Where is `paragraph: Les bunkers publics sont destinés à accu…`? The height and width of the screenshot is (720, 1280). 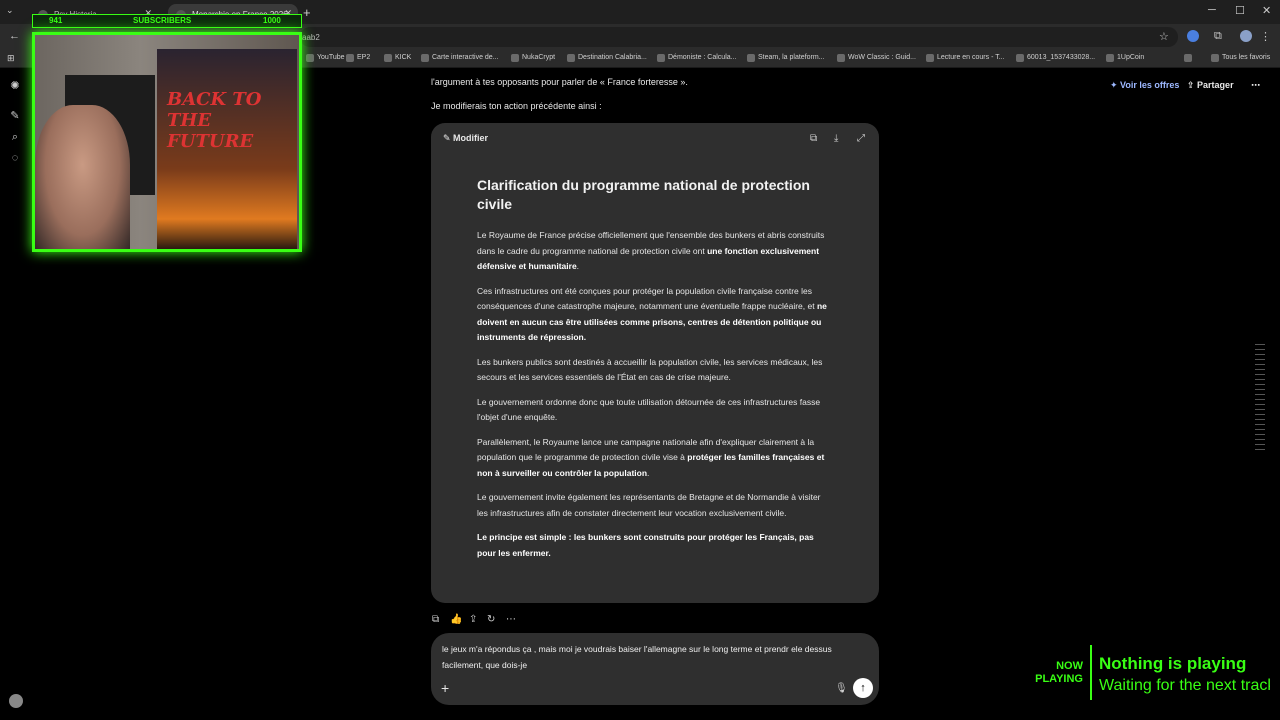
paragraph: Les bunkers publics sont destinés à accu… is located at coordinates (650, 369).